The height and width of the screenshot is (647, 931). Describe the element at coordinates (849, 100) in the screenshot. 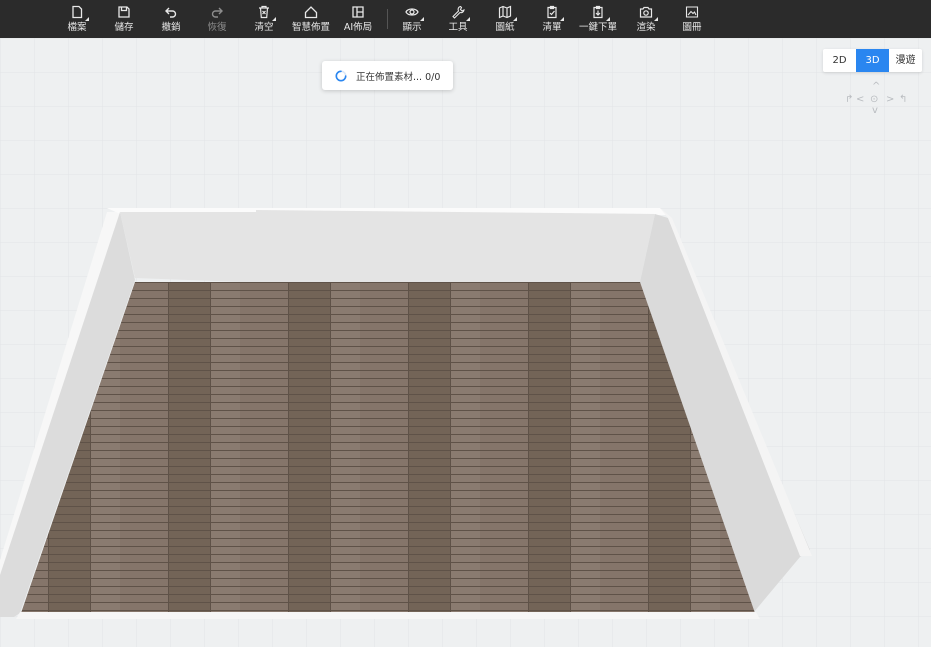

I see `rotate-left-button: ↱` at that location.